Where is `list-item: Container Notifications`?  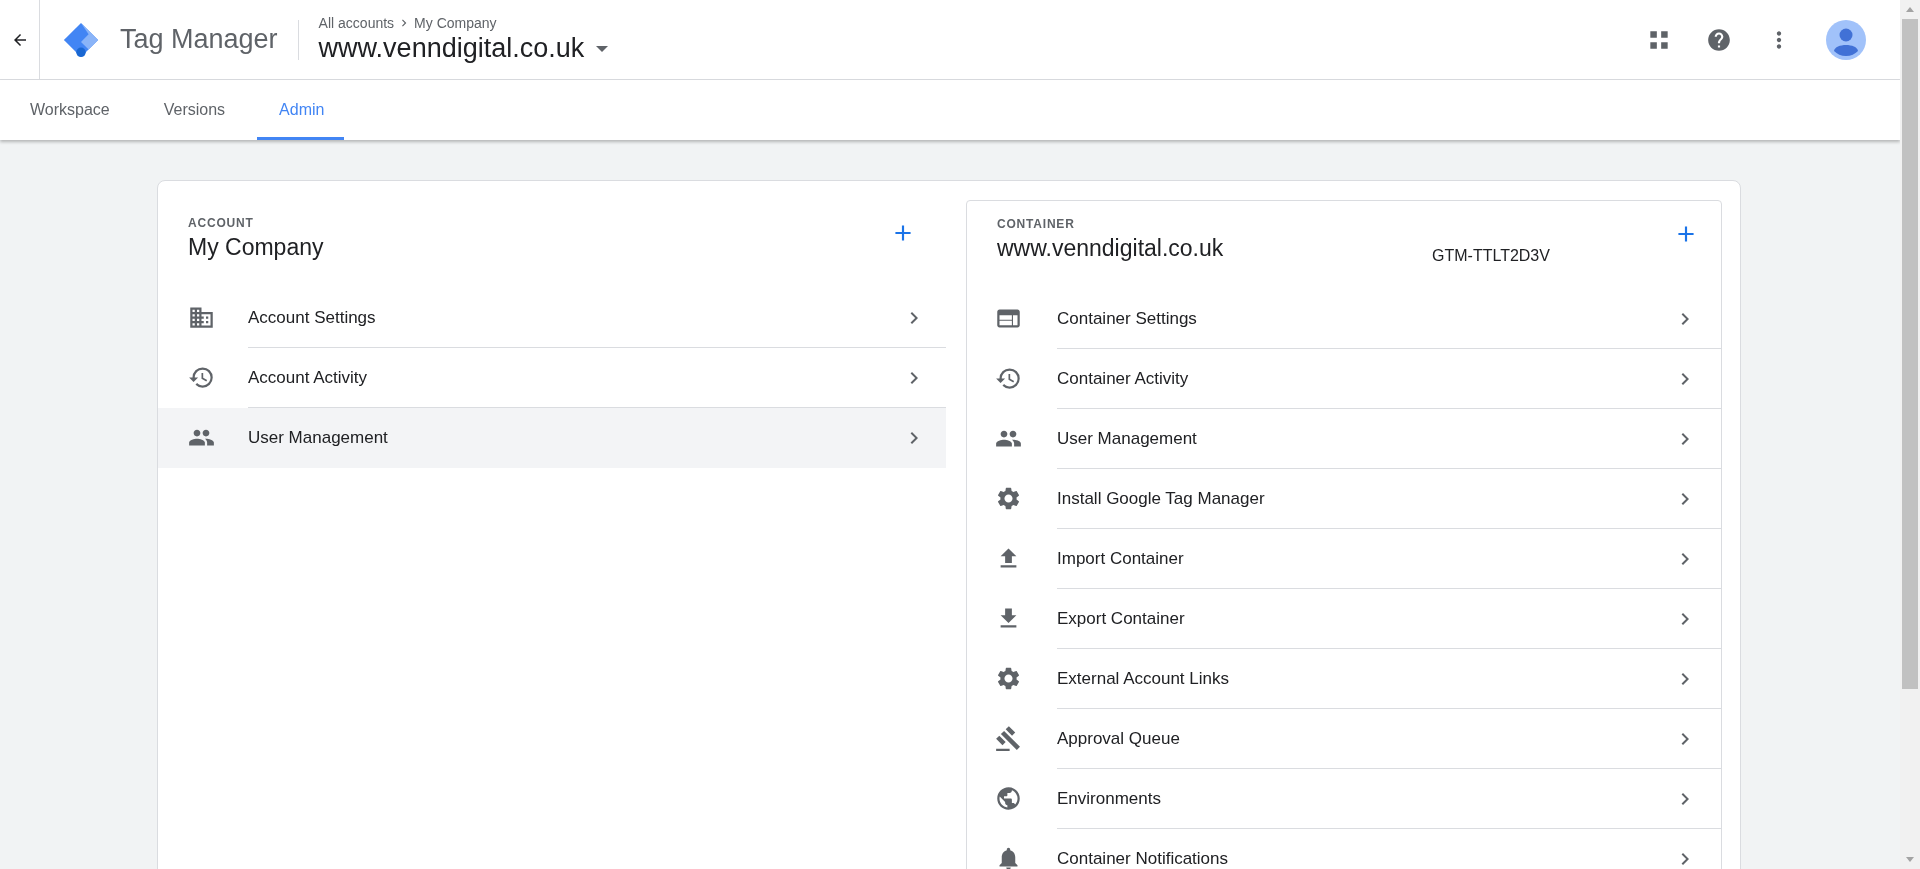
list-item: Container Notifications is located at coordinates (1344, 849).